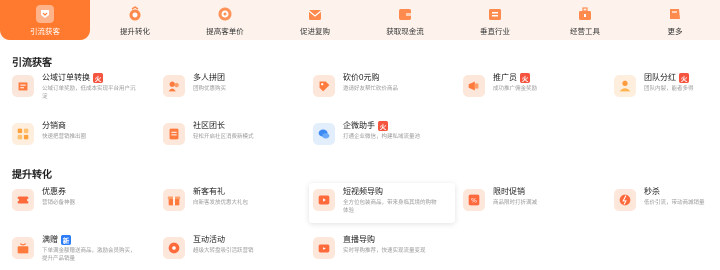 This screenshot has width=720, height=270. I want to click on card-text: 优惠券 营销必备神器, so click(90, 197).